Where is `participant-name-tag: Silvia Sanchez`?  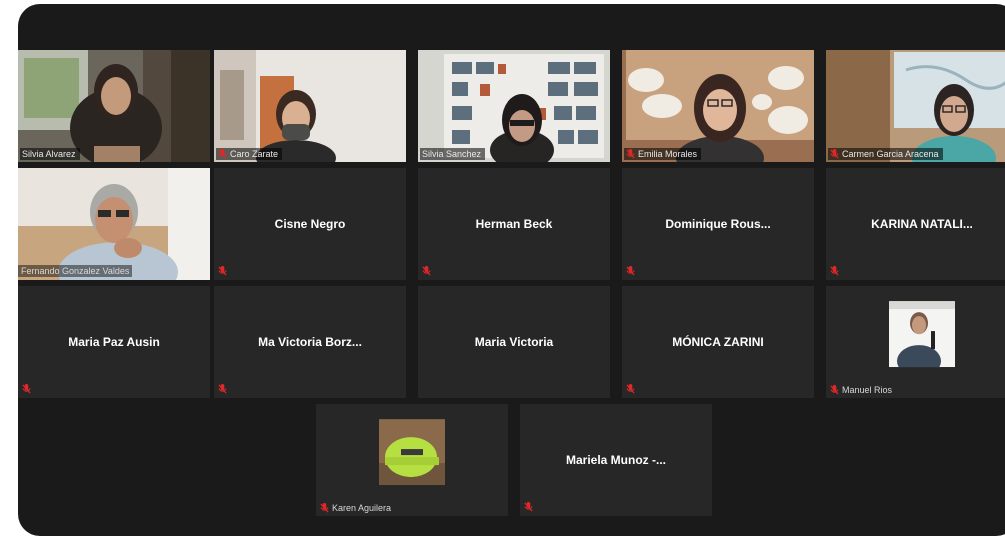
participant-name-tag: Silvia Sanchez is located at coordinates (453, 154).